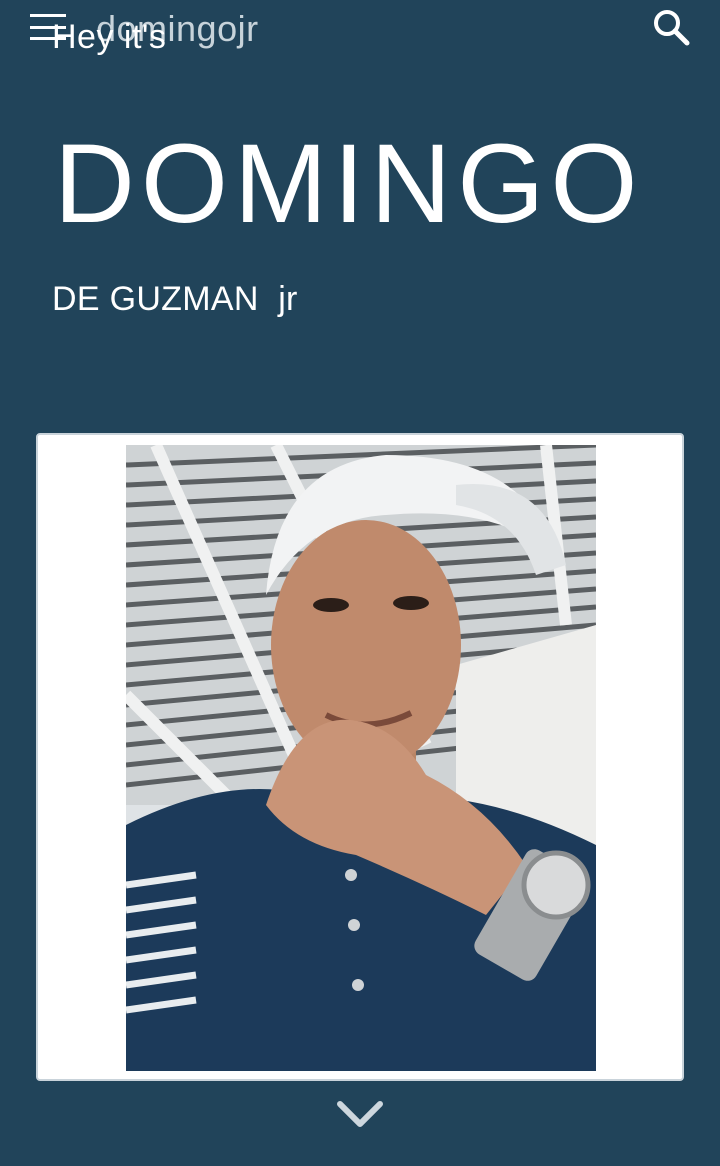 The height and width of the screenshot is (1166, 720). Describe the element at coordinates (349, 183) in the screenshot. I see `hero-title: DOMINGO` at that location.